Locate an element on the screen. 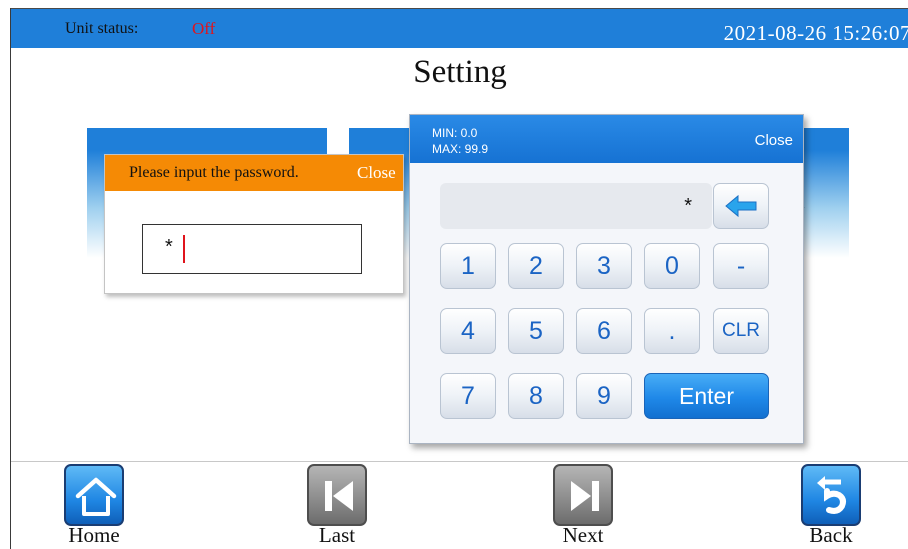 This screenshot has height=549, width=908. skip-next-icon is located at coordinates (583, 495).